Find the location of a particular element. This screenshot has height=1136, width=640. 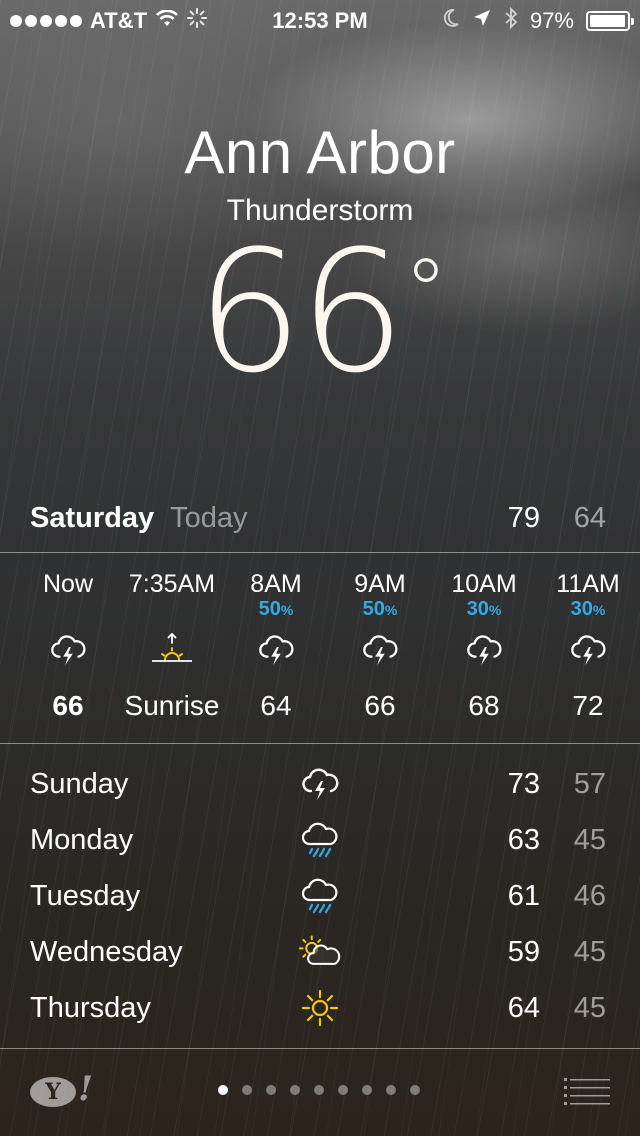

day-name: Tuesday is located at coordinates (85, 895).